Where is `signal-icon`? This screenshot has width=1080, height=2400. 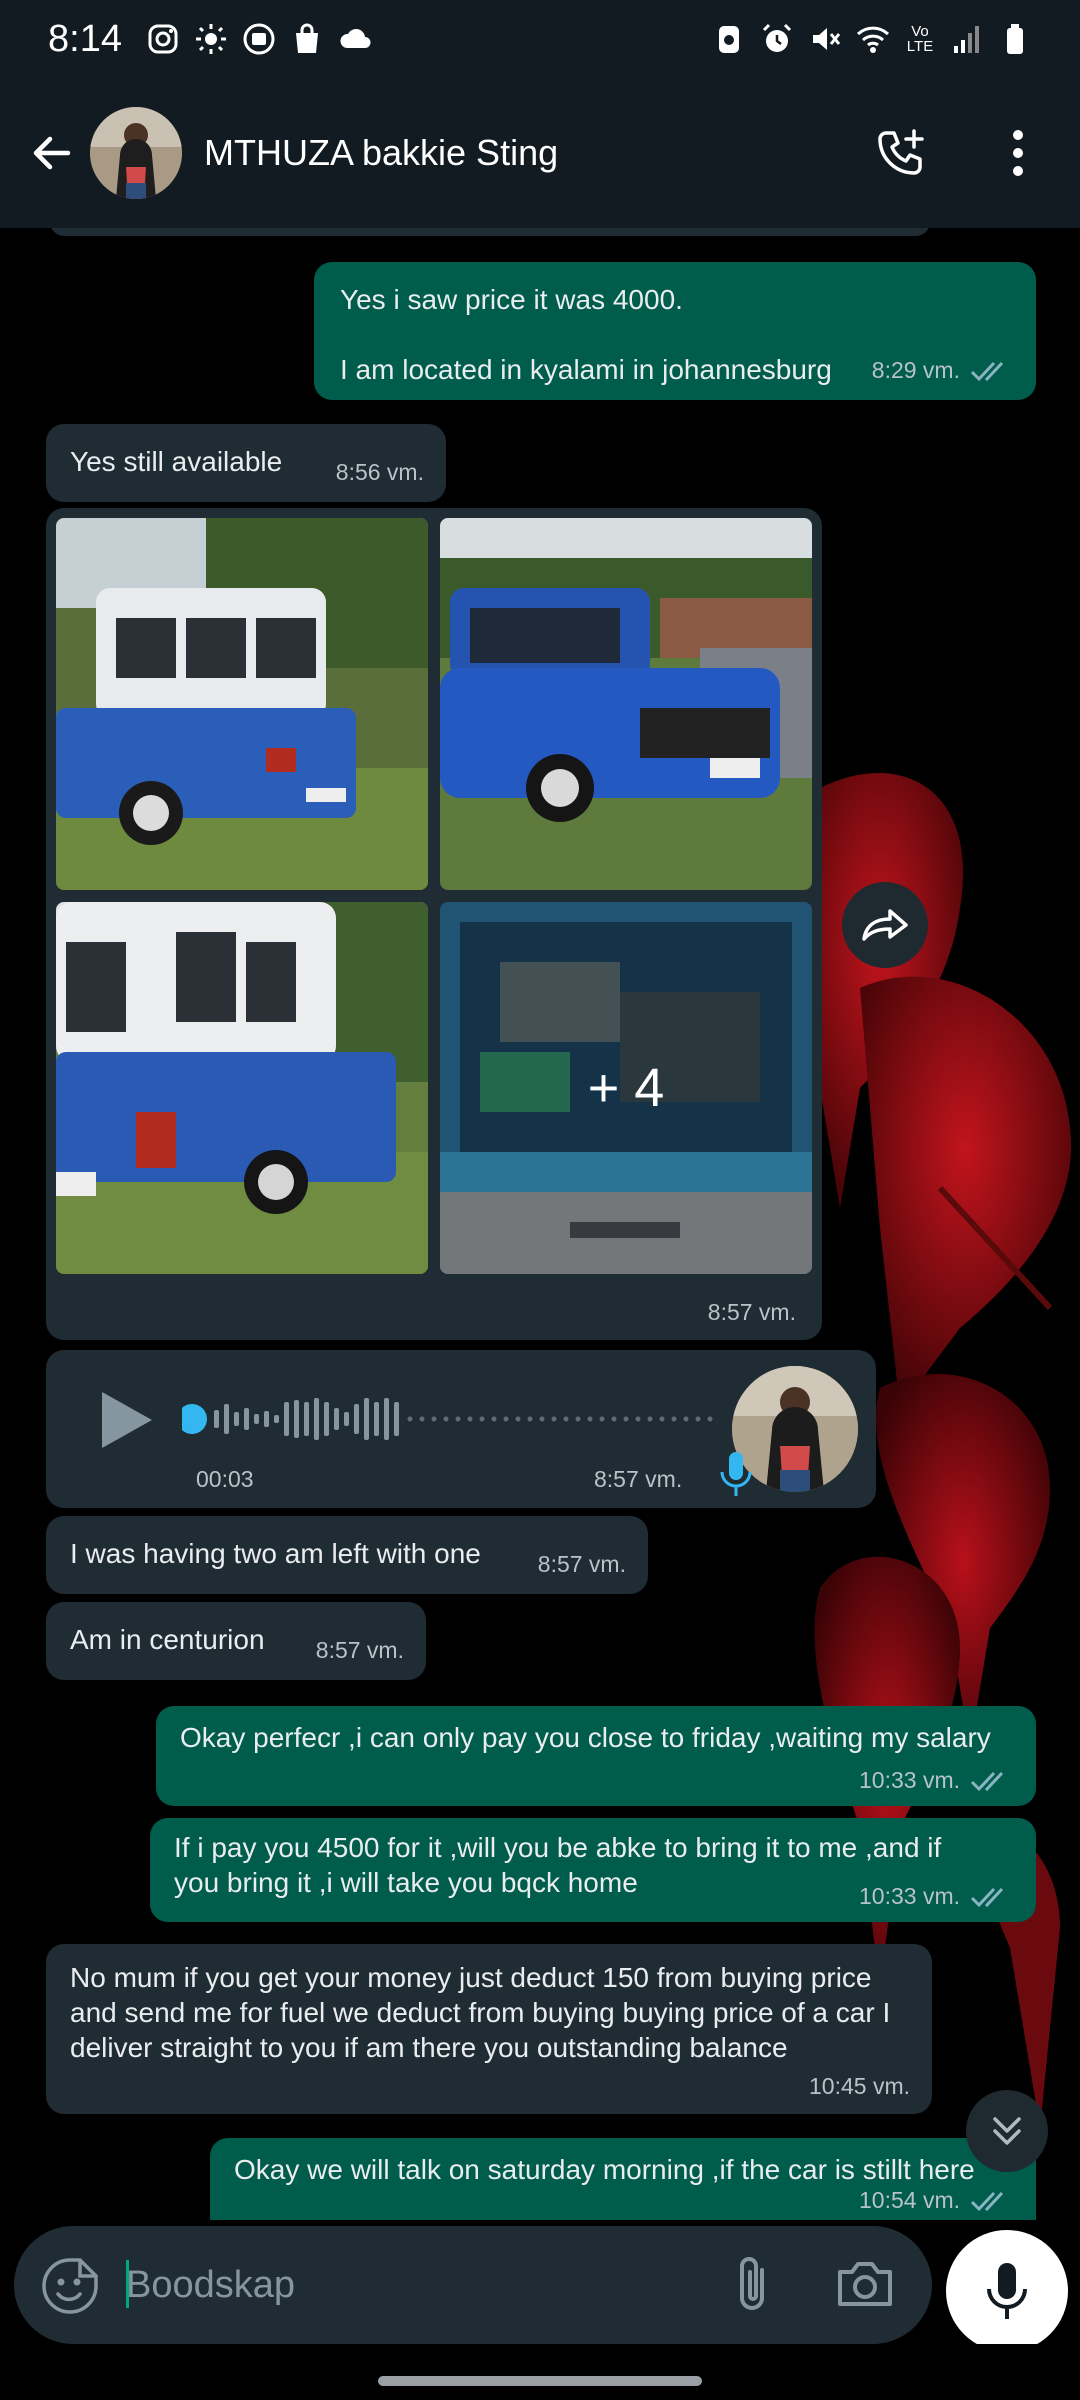 signal-icon is located at coordinates (967, 39).